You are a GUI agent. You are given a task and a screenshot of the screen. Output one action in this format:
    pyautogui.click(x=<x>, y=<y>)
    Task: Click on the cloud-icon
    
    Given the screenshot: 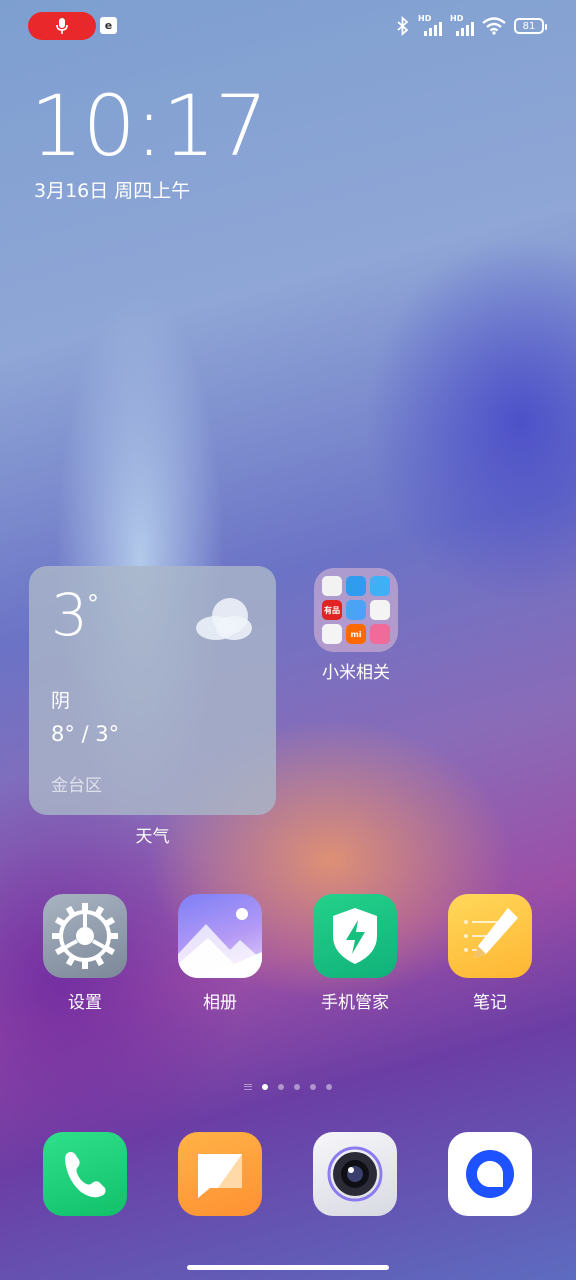 What is the action you would take?
    pyautogui.click(x=224, y=619)
    